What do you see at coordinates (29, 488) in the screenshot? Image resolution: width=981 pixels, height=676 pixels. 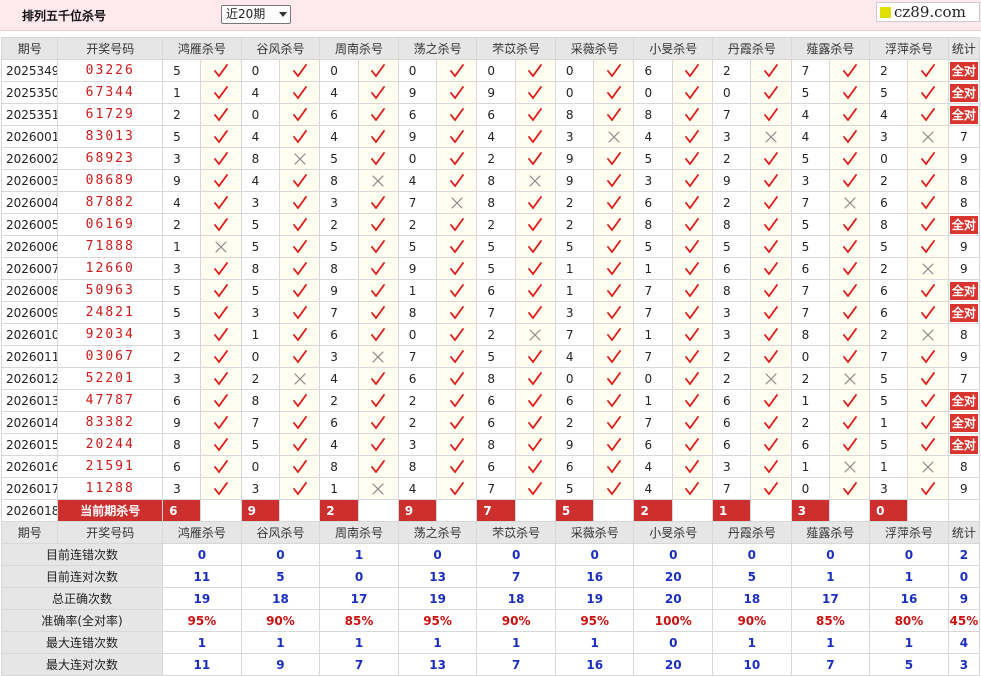 I see `row-period: 2026017` at bounding box center [29, 488].